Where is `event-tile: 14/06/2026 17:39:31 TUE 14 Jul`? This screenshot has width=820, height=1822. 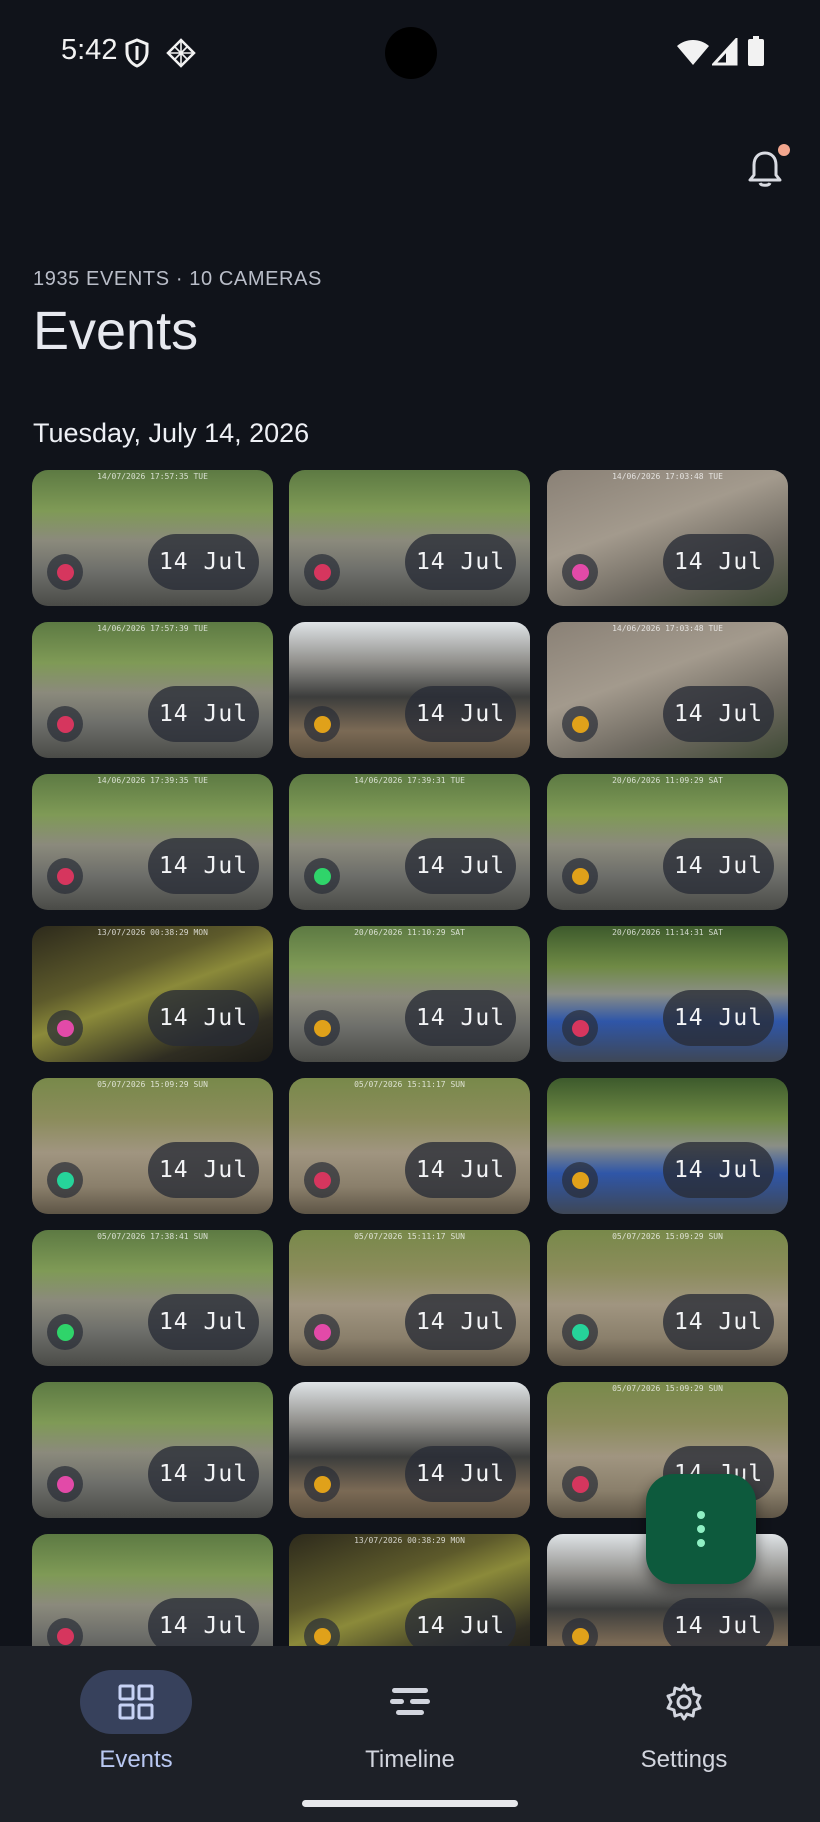
event-tile: 14/06/2026 17:39:31 TUE 14 Jul is located at coordinates (409, 842).